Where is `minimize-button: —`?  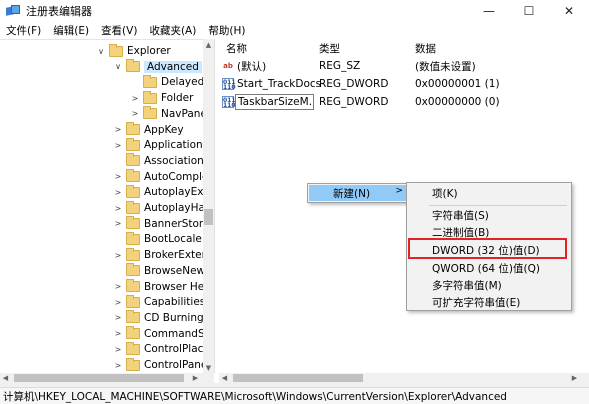 minimize-button: — is located at coordinates (489, 11).